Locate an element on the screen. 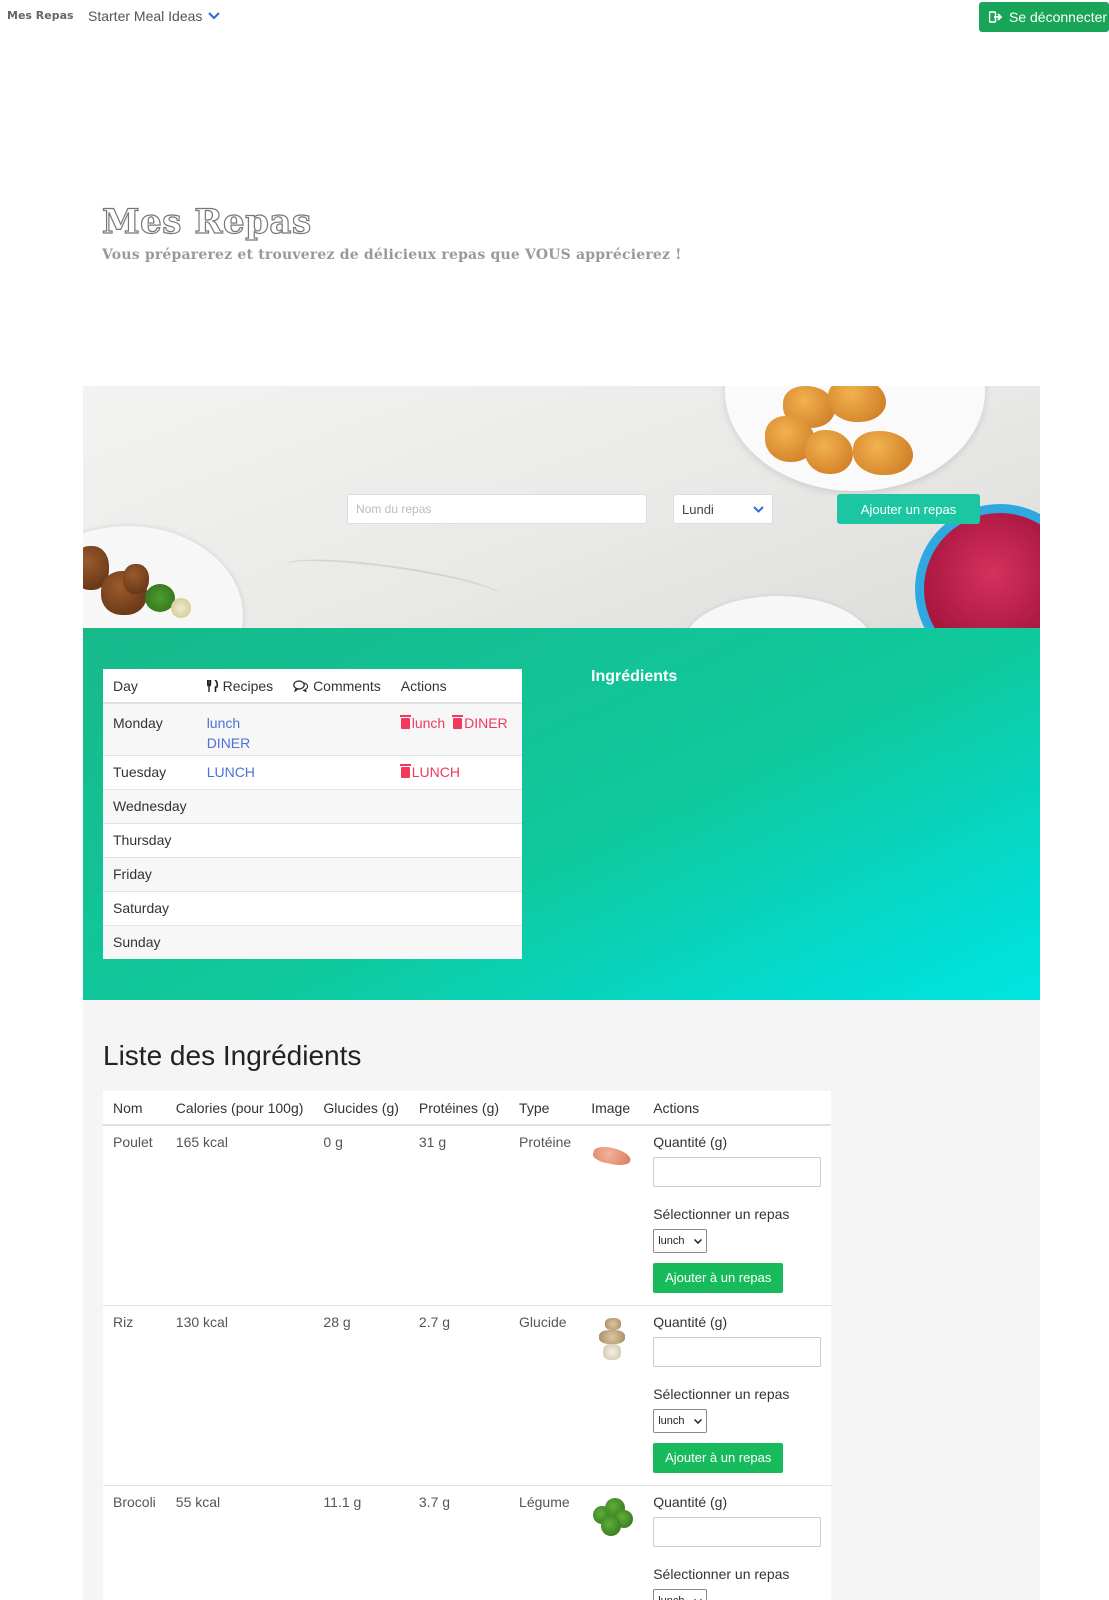 The width and height of the screenshot is (1109, 1600). day-cell: Friday is located at coordinates (150, 873).